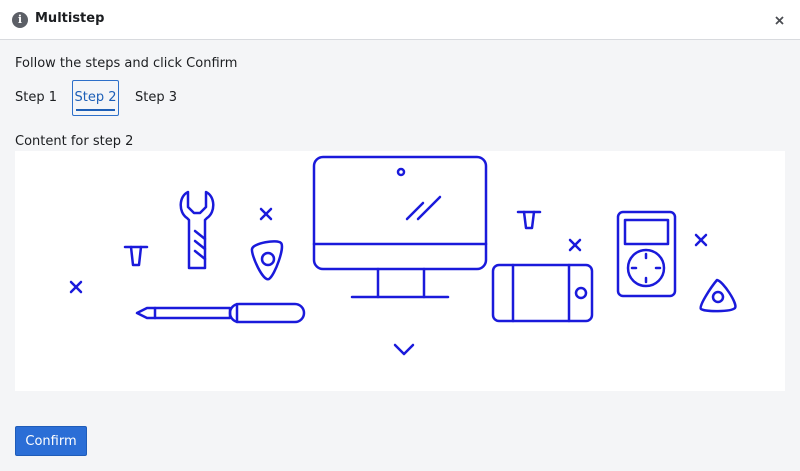 The image size is (800, 471). I want to click on chevron-down-icon, so click(404, 349).